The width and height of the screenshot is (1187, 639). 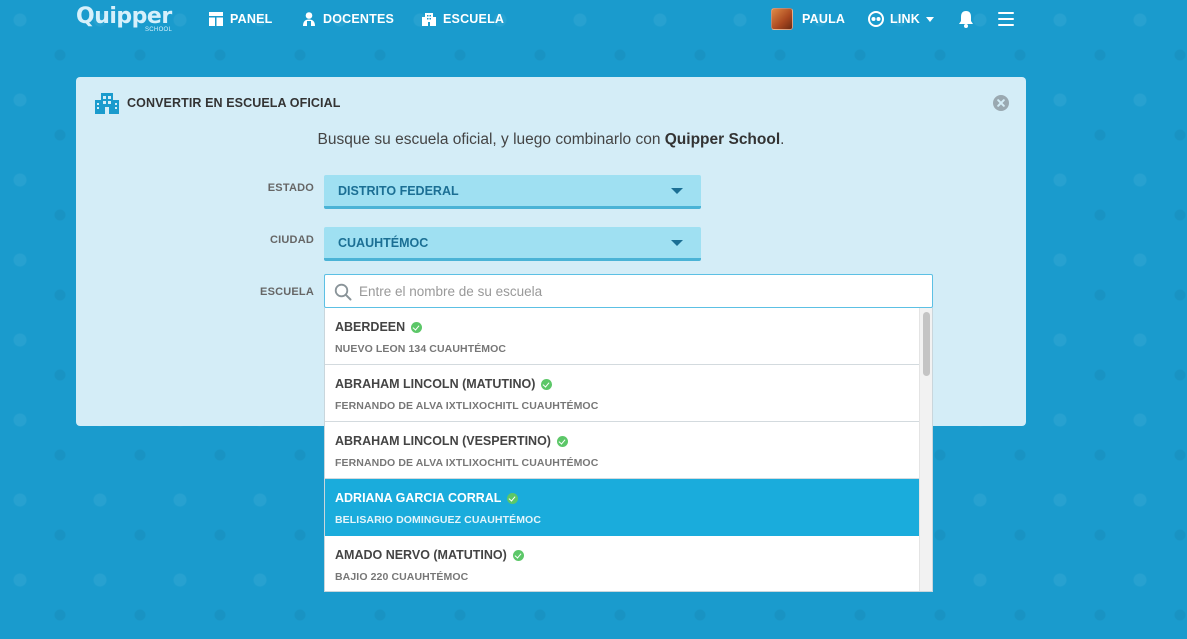 What do you see at coordinates (1001, 103) in the screenshot?
I see `close-icon` at bounding box center [1001, 103].